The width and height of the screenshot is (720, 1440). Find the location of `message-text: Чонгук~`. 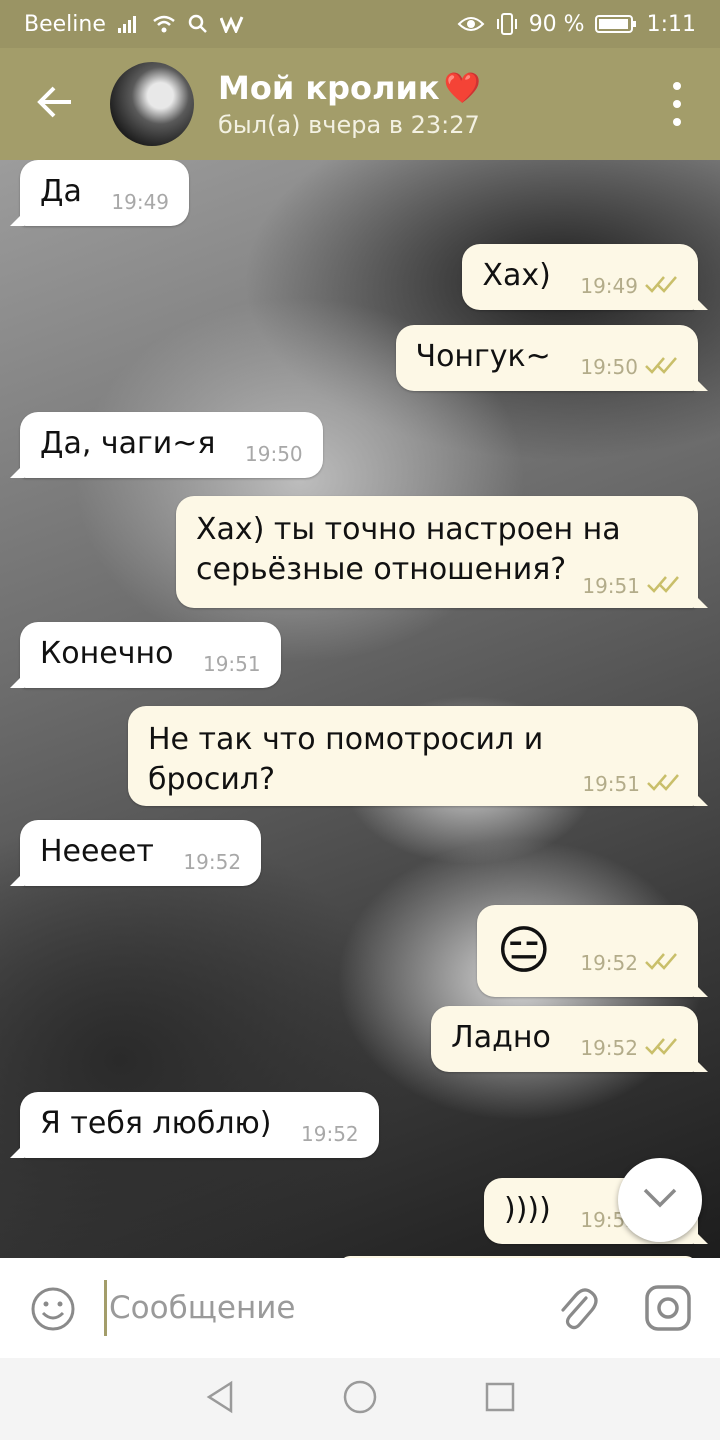

message-text: Чонгук~ is located at coordinates (483, 356).